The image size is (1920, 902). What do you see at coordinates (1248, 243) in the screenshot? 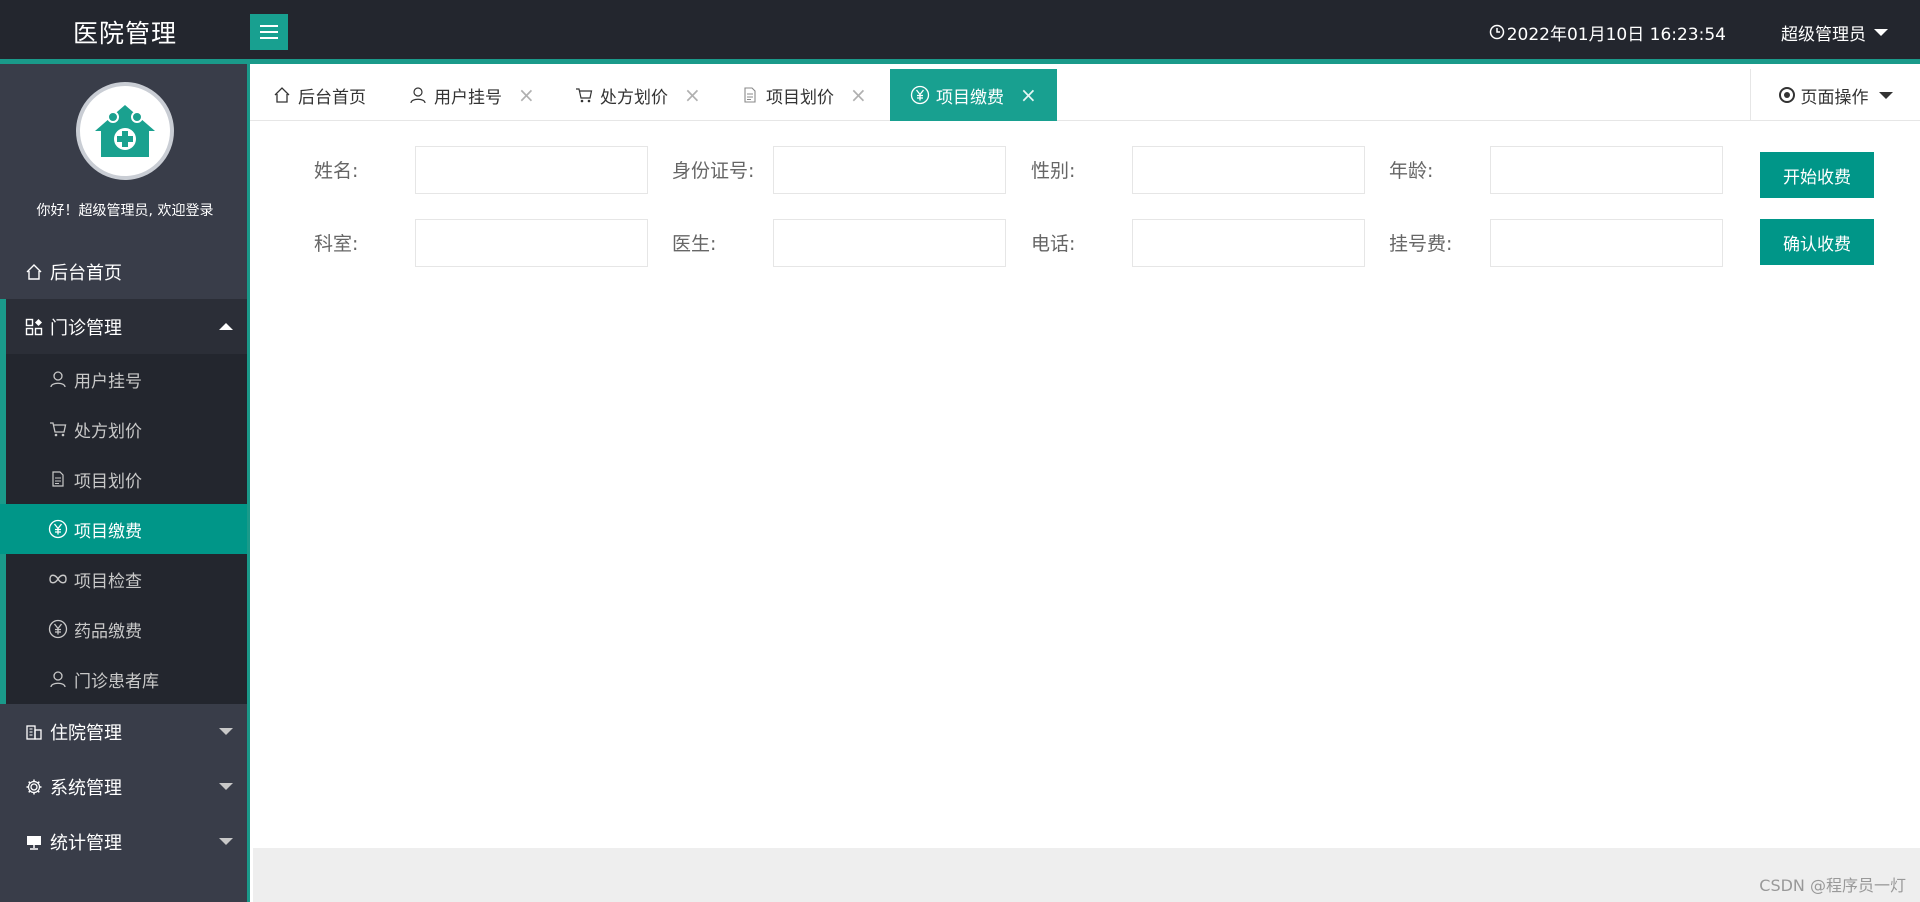
I see `phone-input` at bounding box center [1248, 243].